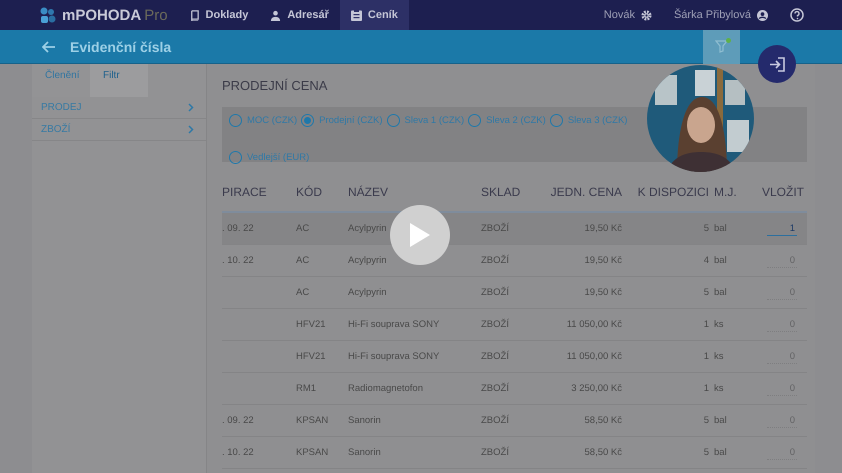 Image resolution: width=842 pixels, height=473 pixels. What do you see at coordinates (721, 46) in the screenshot?
I see `filter-icon` at bounding box center [721, 46].